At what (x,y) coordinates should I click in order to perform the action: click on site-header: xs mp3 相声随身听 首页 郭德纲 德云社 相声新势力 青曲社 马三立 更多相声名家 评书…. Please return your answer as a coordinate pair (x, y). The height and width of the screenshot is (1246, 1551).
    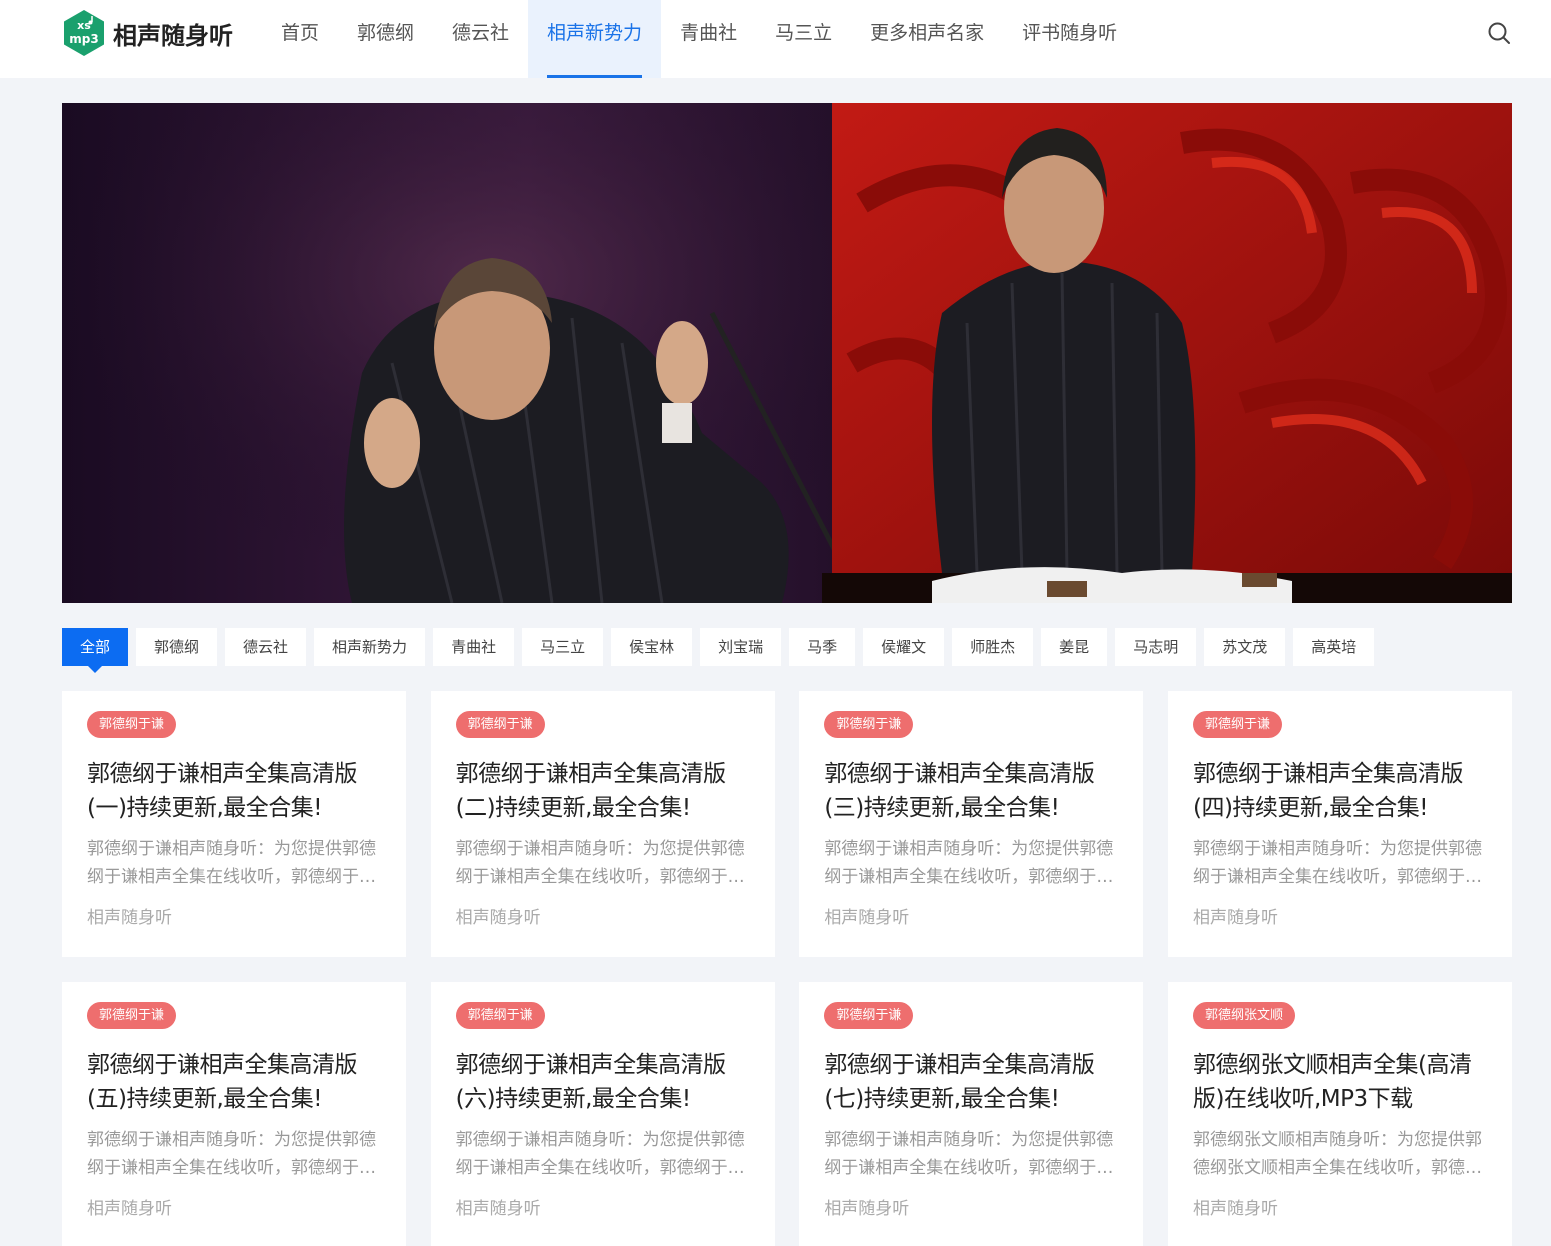
    Looking at the image, I should click on (775, 39).